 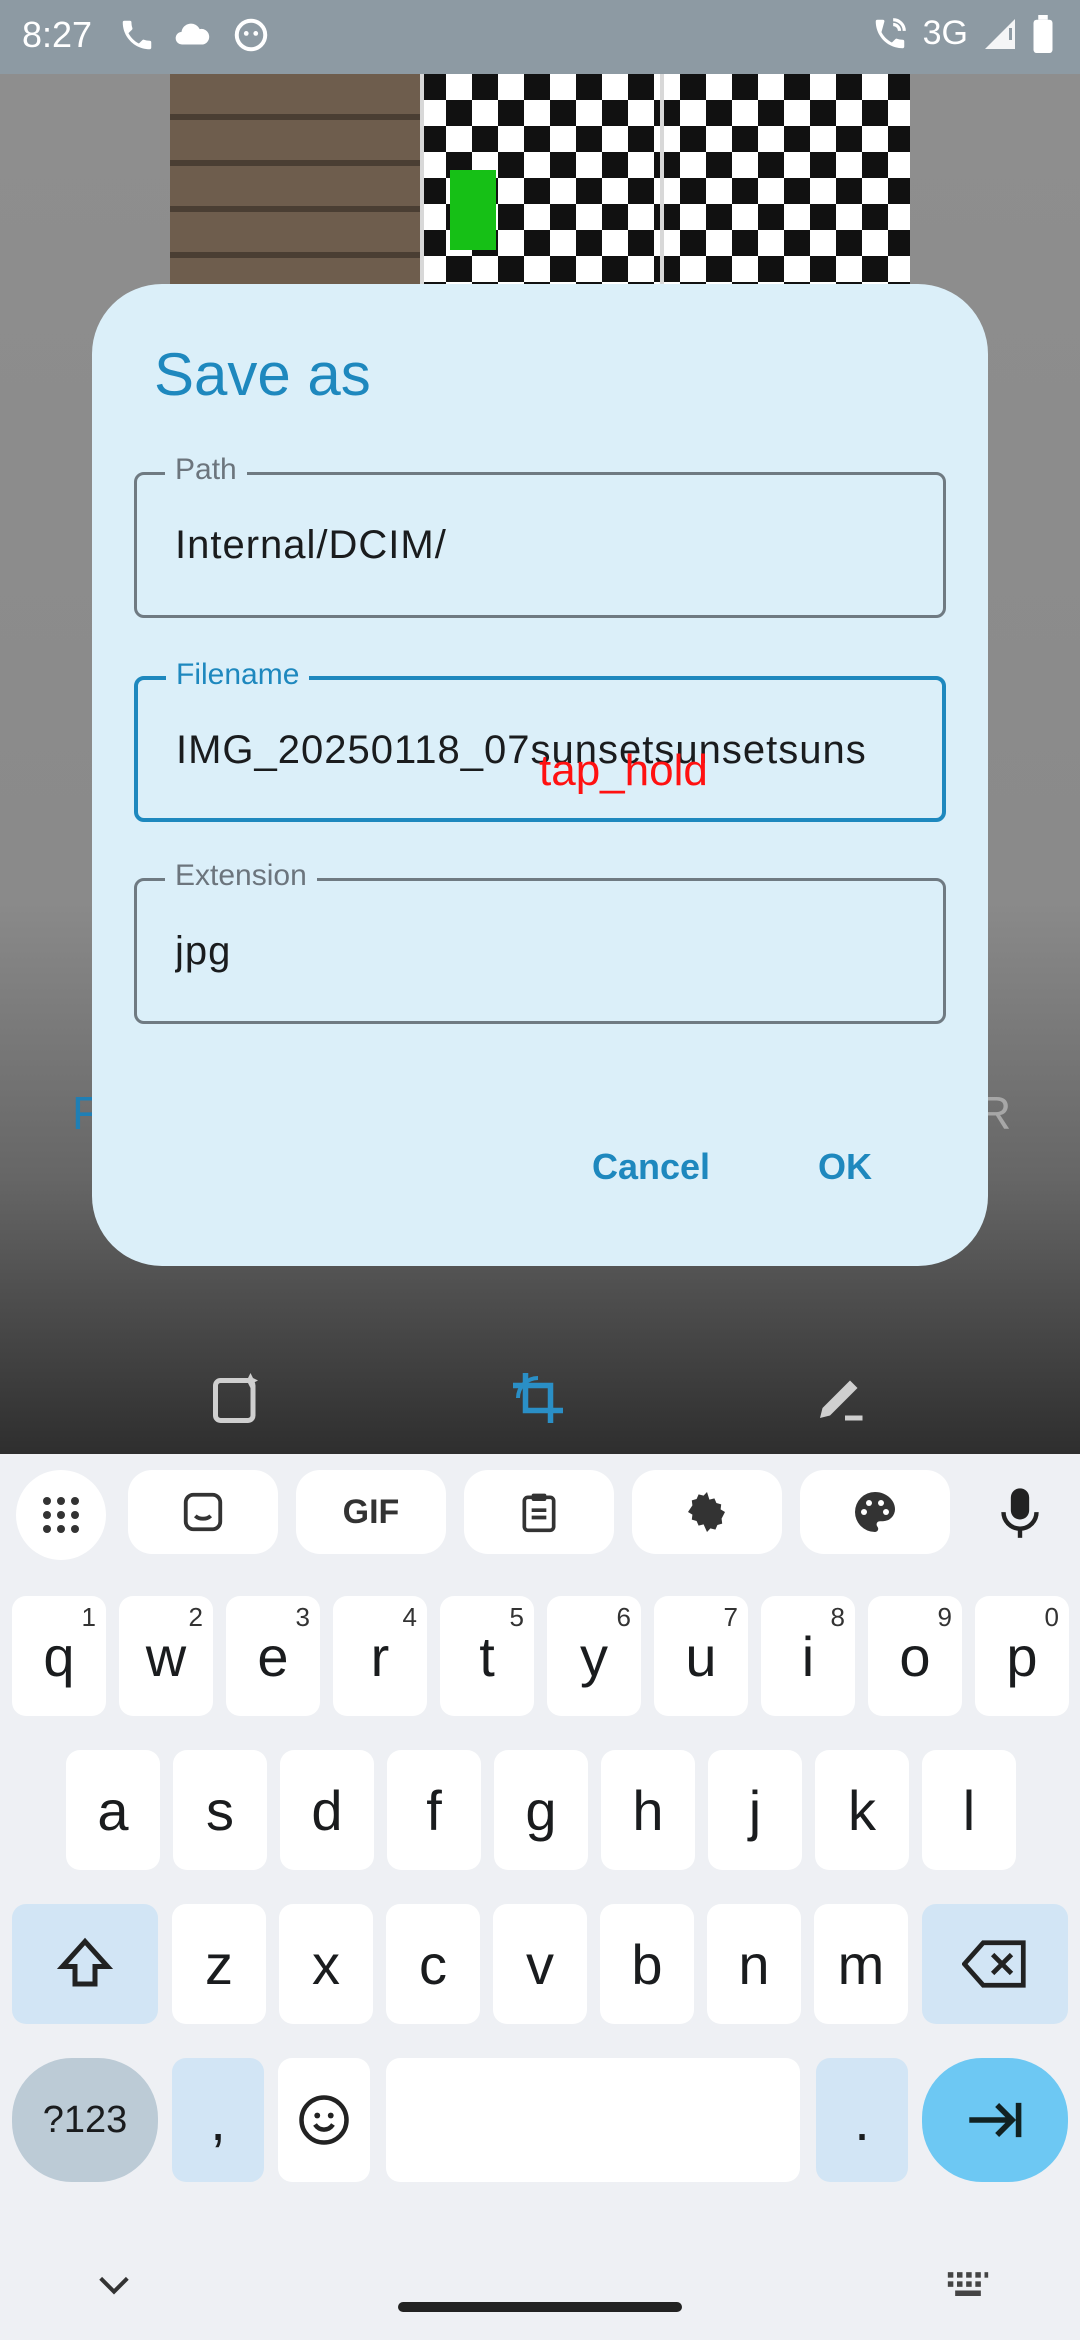 I want to click on backspace-key, so click(x=995, y=1964).